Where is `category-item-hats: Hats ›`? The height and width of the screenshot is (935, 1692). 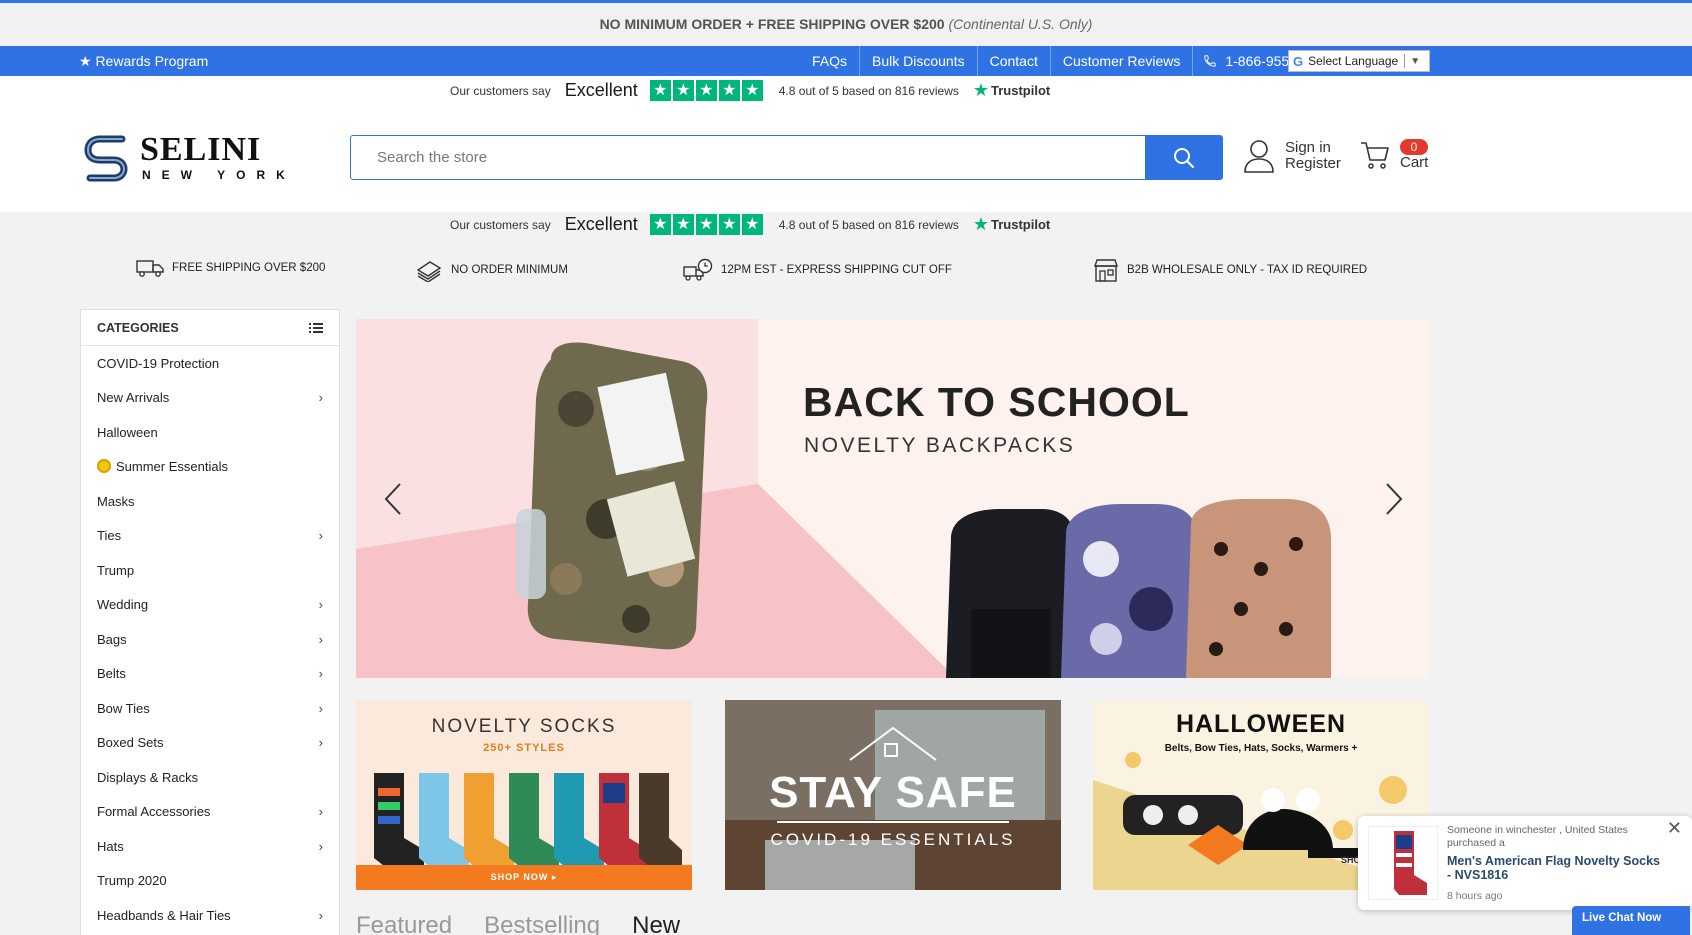
category-item-hats: Hats › is located at coordinates (210, 846).